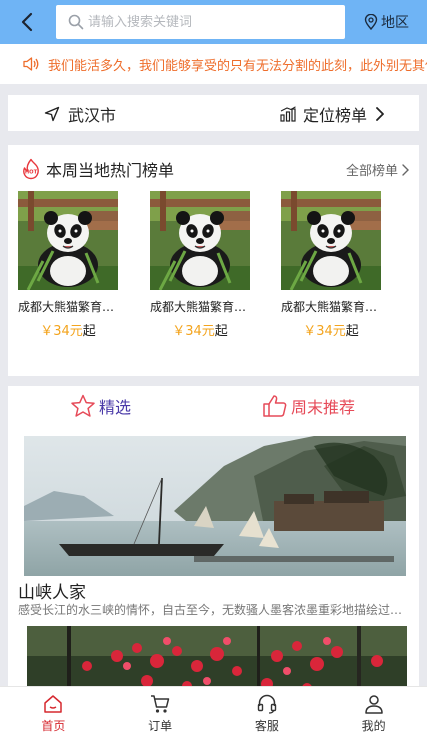 The height and width of the screenshot is (737, 427). Describe the element at coordinates (110, 170) in the screenshot. I see `hot-ranking-title: 本周当地热门榜单` at that location.